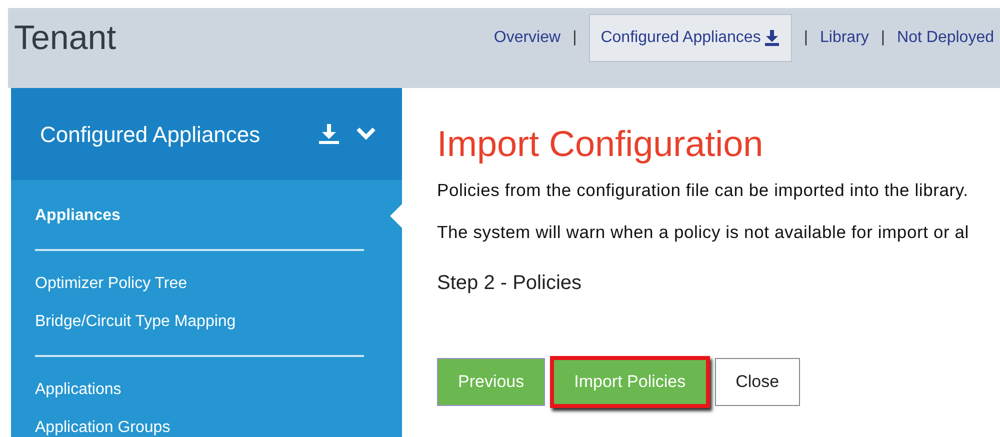 This screenshot has width=1000, height=437. I want to click on chevron-down-icon, so click(366, 134).